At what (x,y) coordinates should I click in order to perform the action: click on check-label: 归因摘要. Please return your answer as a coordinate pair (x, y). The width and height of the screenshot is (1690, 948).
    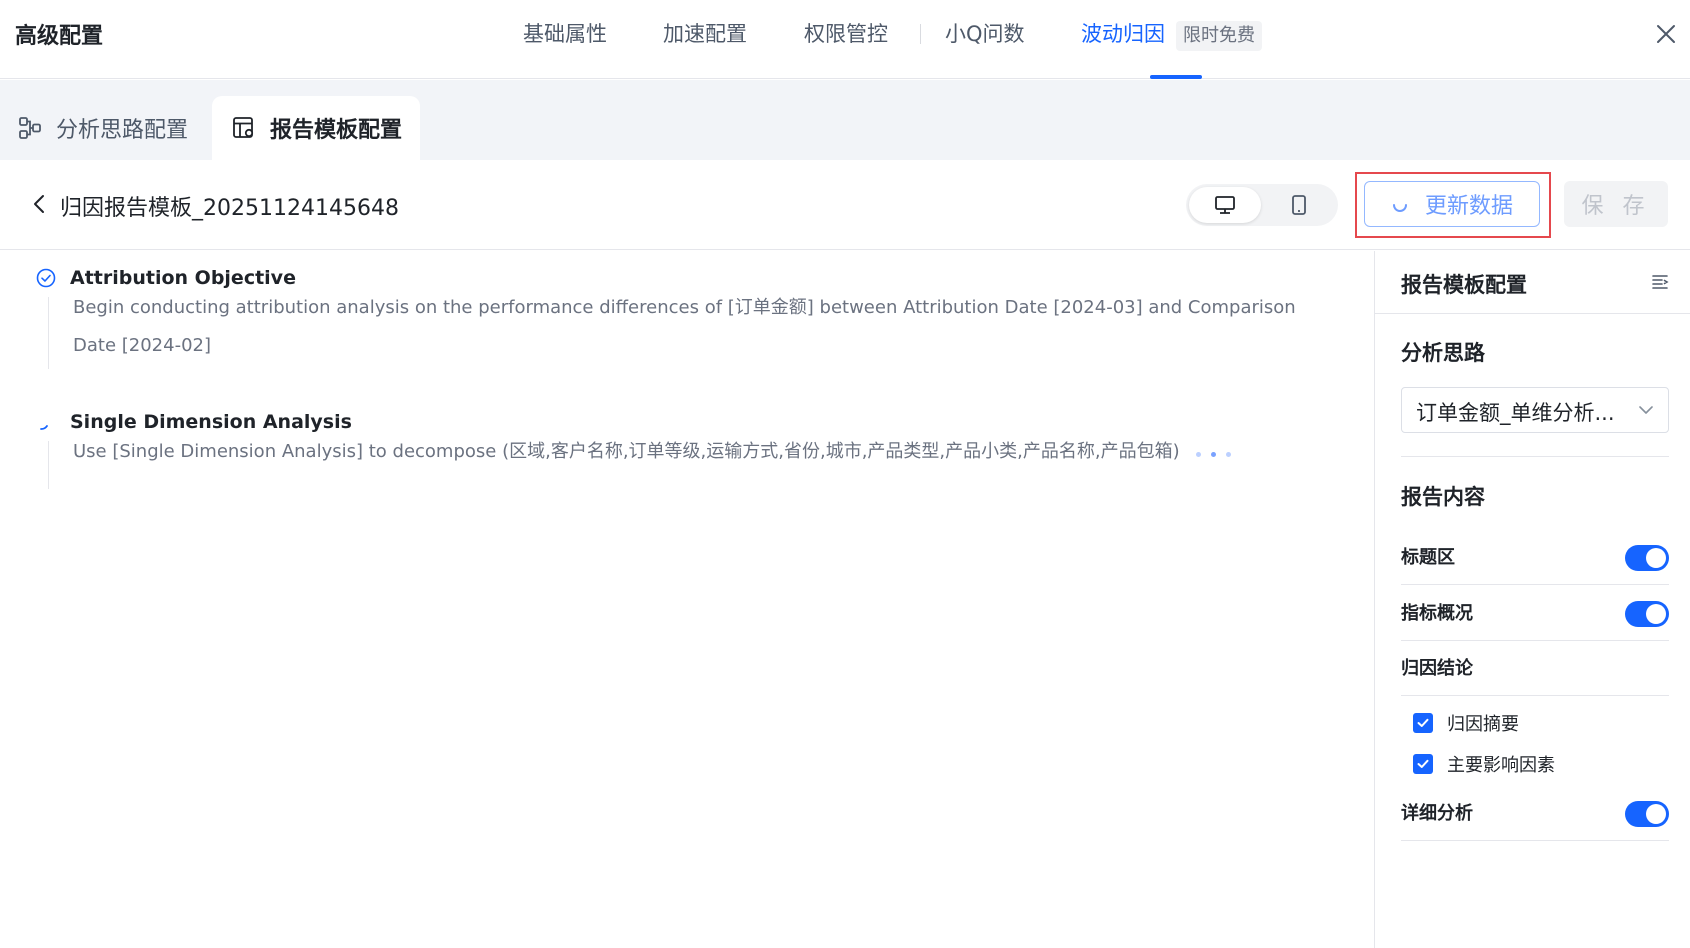
    Looking at the image, I should click on (1483, 724).